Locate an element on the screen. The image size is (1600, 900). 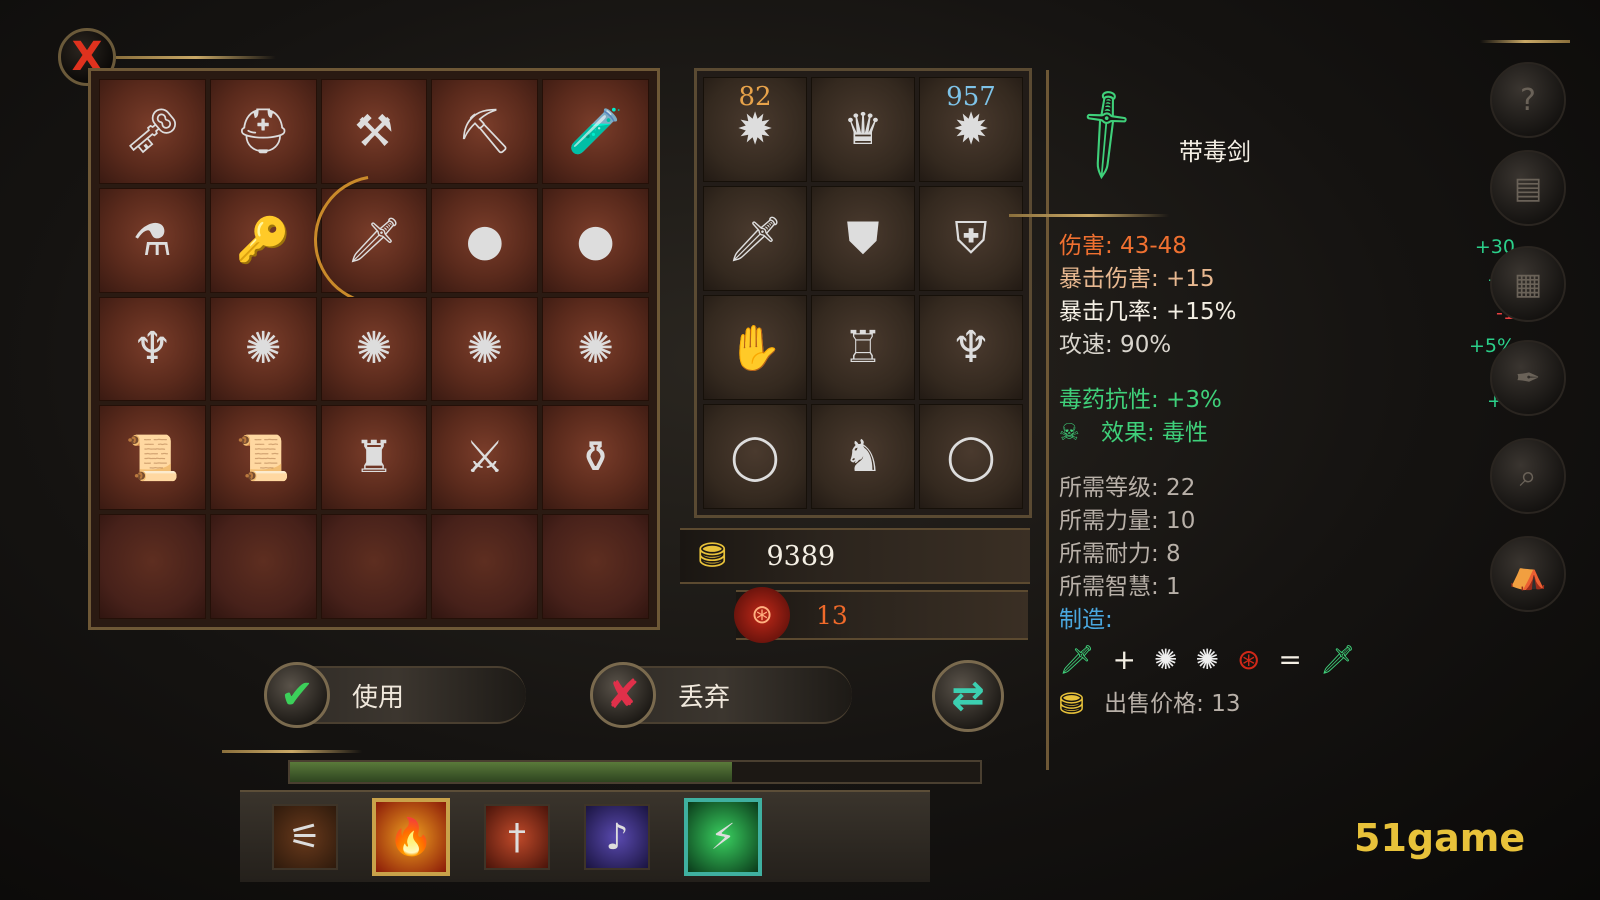
skill-slot: ⚡ is located at coordinates (723, 837).